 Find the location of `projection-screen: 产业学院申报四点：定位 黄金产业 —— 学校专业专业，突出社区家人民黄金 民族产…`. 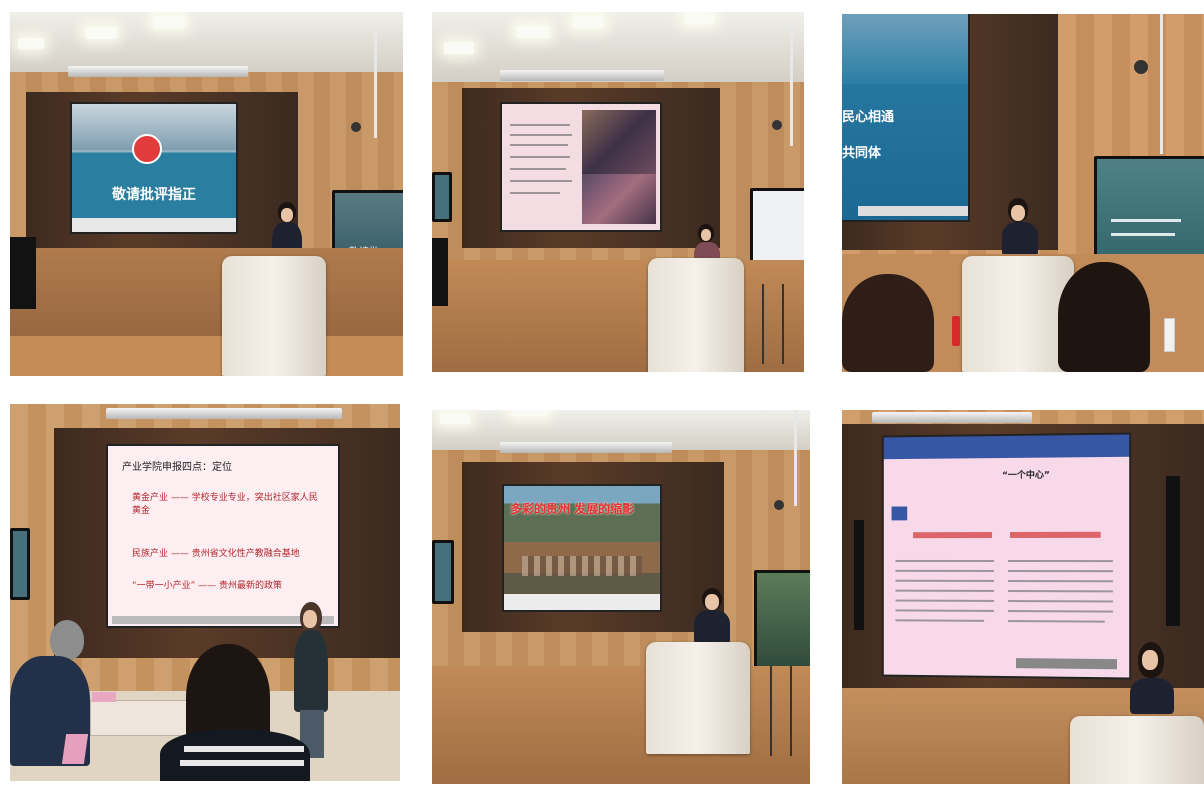

projection-screen: 产业学院申报四点：定位 黄金产业 —— 学校专业专业，突出社区家人民黄金 民族产… is located at coordinates (223, 536).